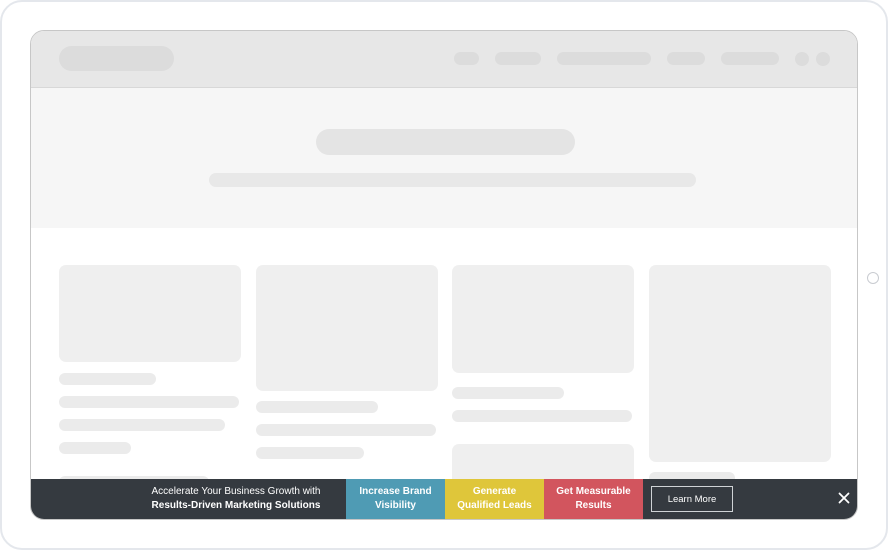  Describe the element at coordinates (236, 491) in the screenshot. I see `promo-message-line1: Accelerate Your Business Growth with` at that location.